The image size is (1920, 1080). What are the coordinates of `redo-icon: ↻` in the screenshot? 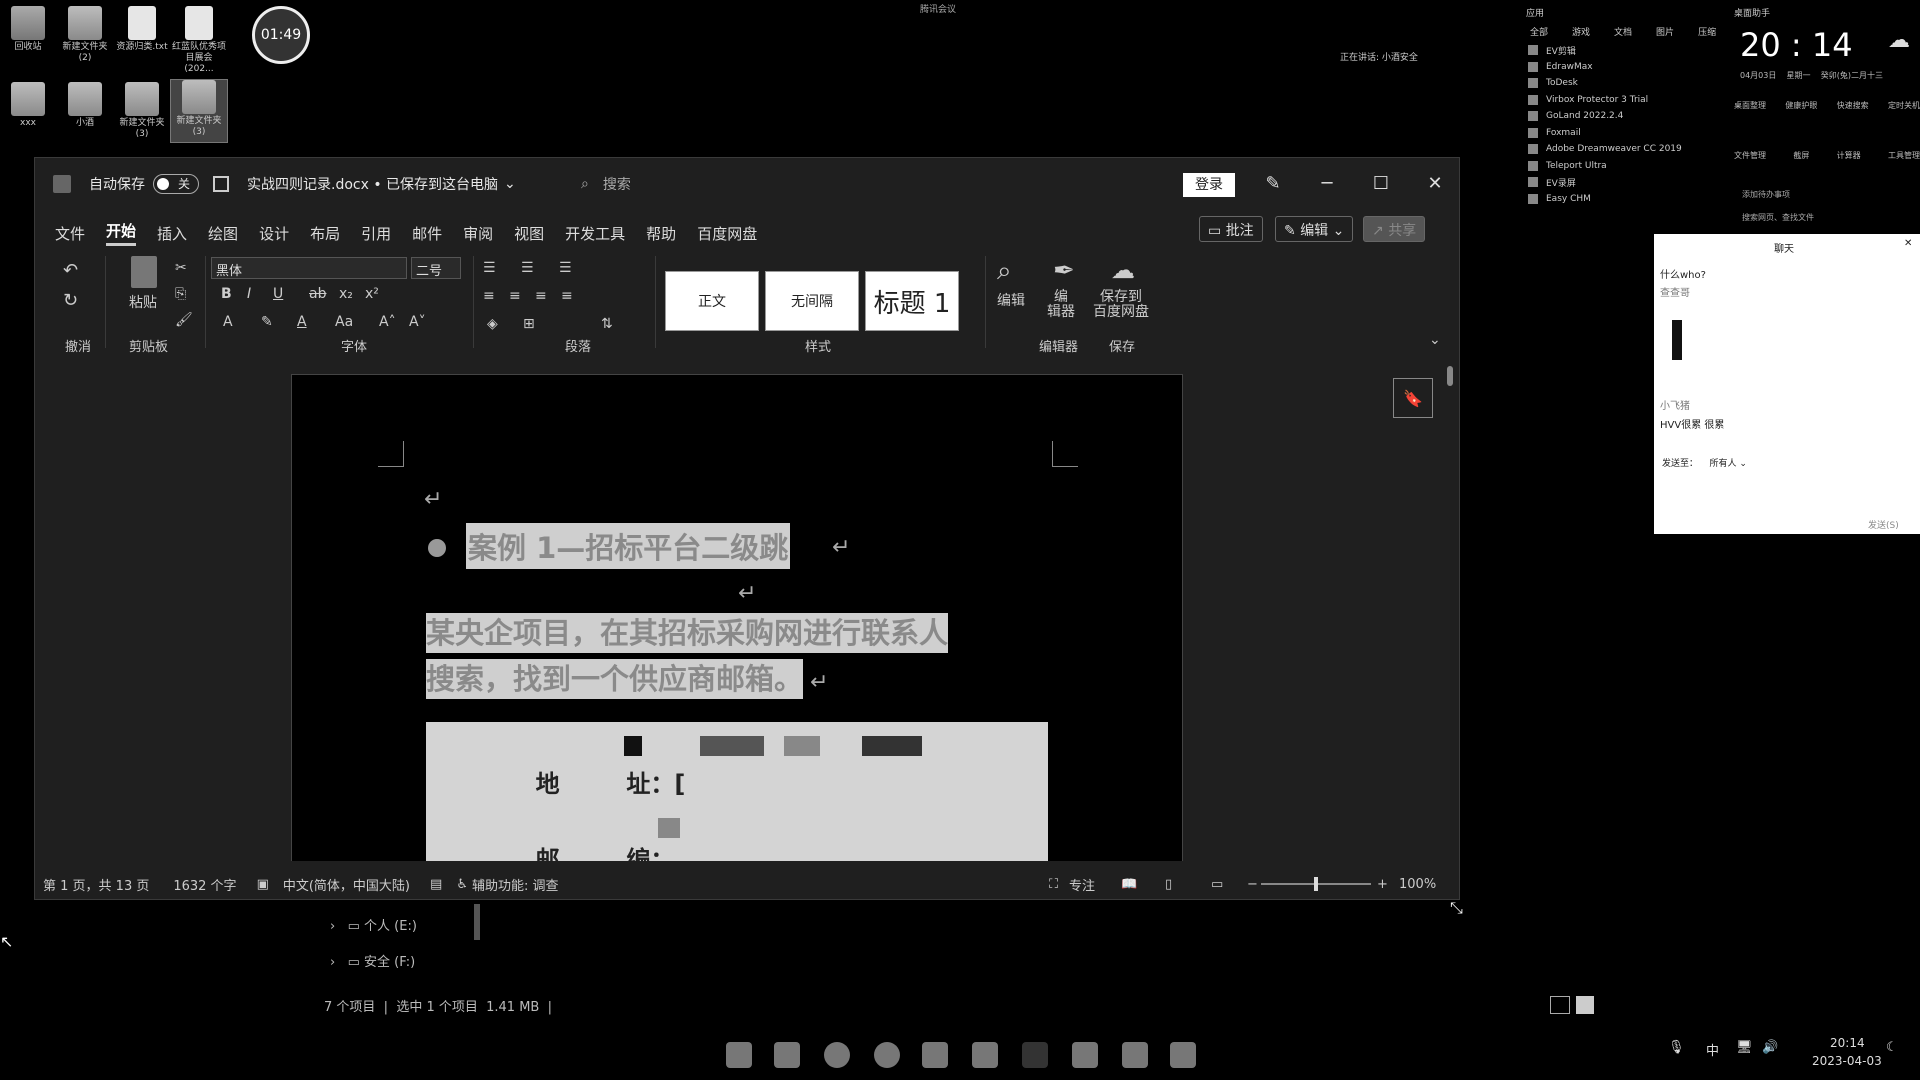 It's located at (70, 300).